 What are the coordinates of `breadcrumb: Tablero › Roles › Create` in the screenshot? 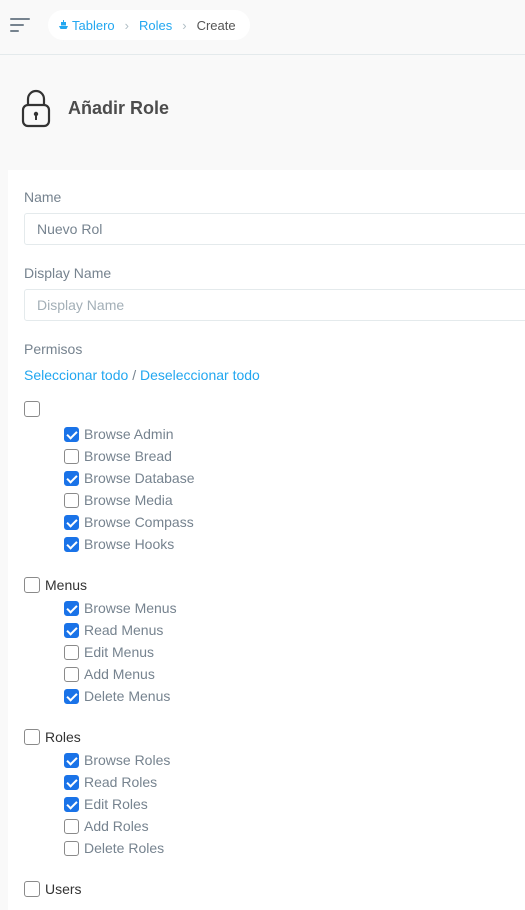 It's located at (149, 25).